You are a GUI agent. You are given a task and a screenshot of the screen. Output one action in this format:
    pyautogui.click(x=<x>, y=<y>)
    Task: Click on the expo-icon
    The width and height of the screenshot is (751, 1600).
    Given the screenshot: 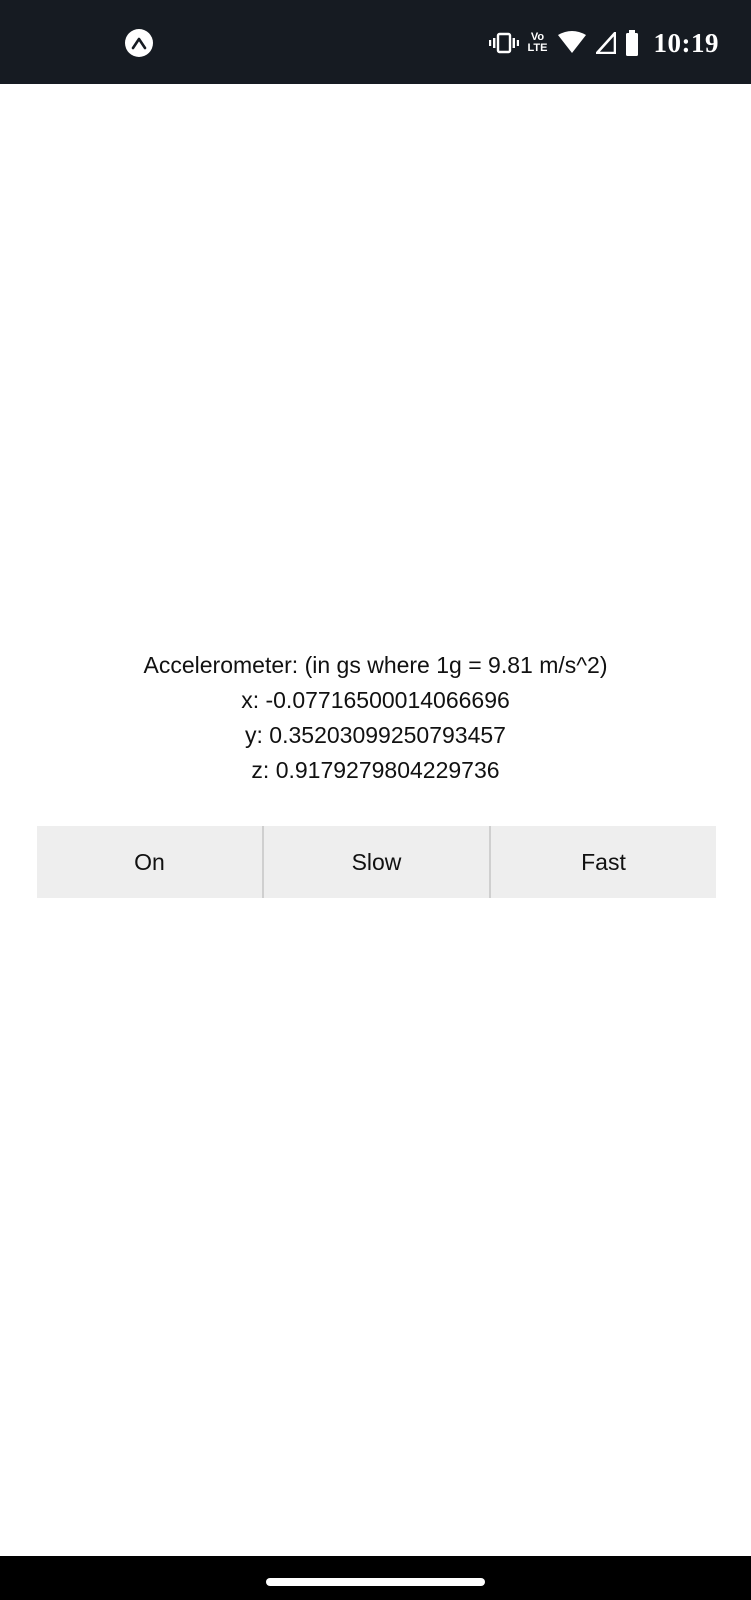 What is the action you would take?
    pyautogui.click(x=139, y=43)
    